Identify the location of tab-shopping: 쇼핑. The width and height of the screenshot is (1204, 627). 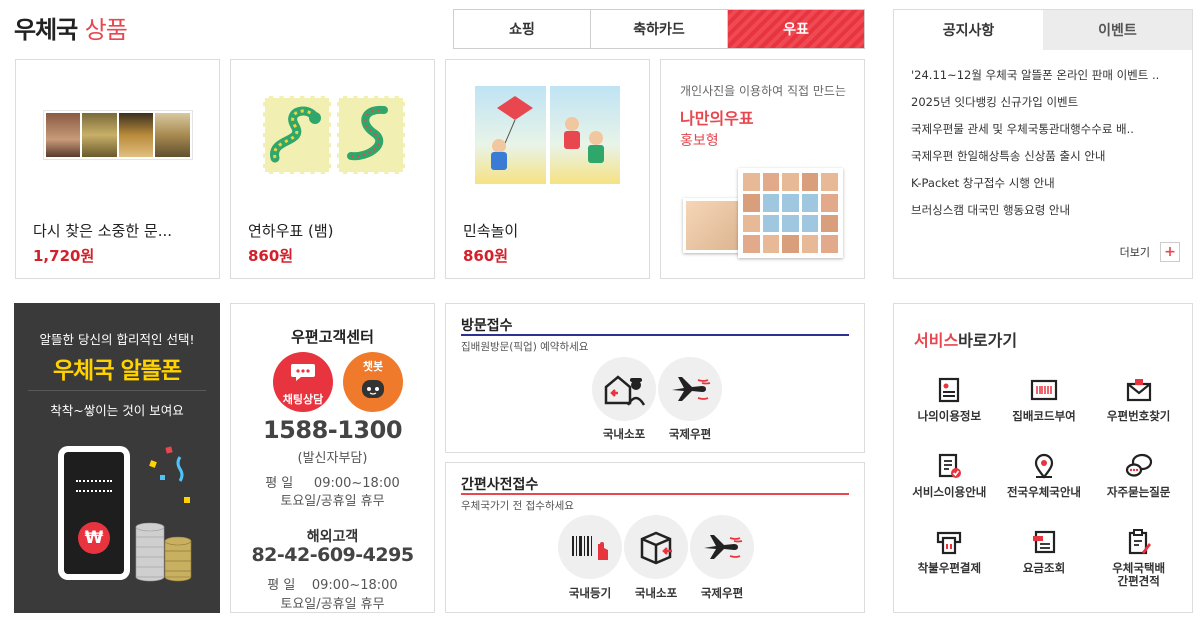
(522, 29).